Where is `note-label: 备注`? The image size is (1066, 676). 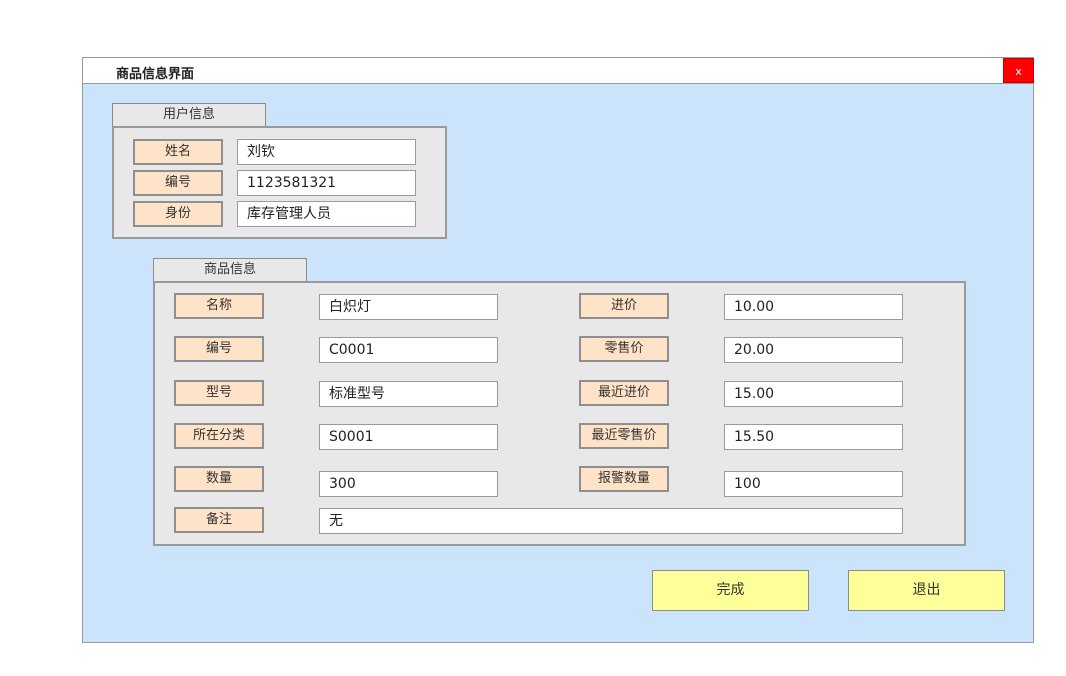 note-label: 备注 is located at coordinates (219, 520).